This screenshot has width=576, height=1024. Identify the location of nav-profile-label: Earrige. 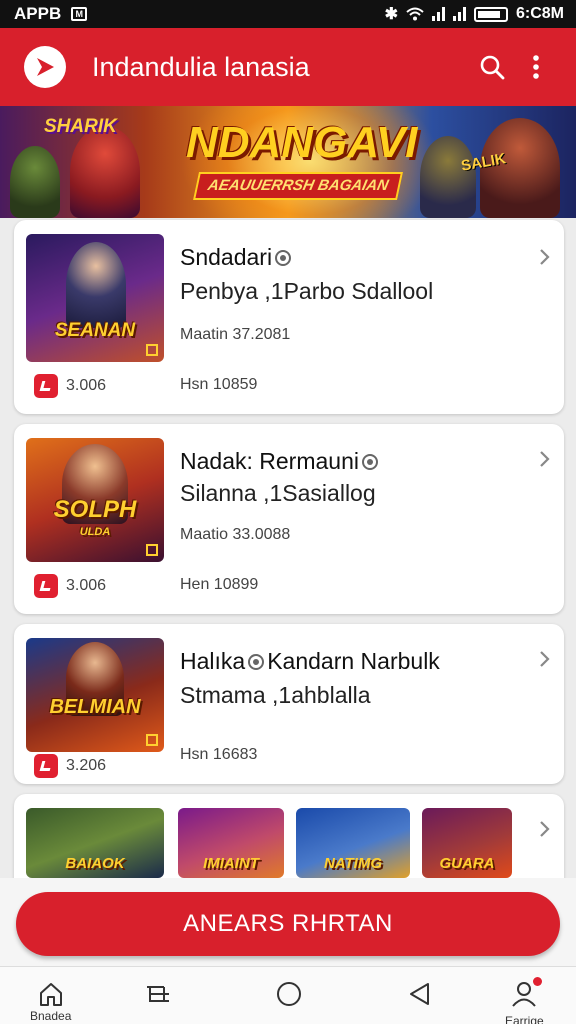
(524, 1019).